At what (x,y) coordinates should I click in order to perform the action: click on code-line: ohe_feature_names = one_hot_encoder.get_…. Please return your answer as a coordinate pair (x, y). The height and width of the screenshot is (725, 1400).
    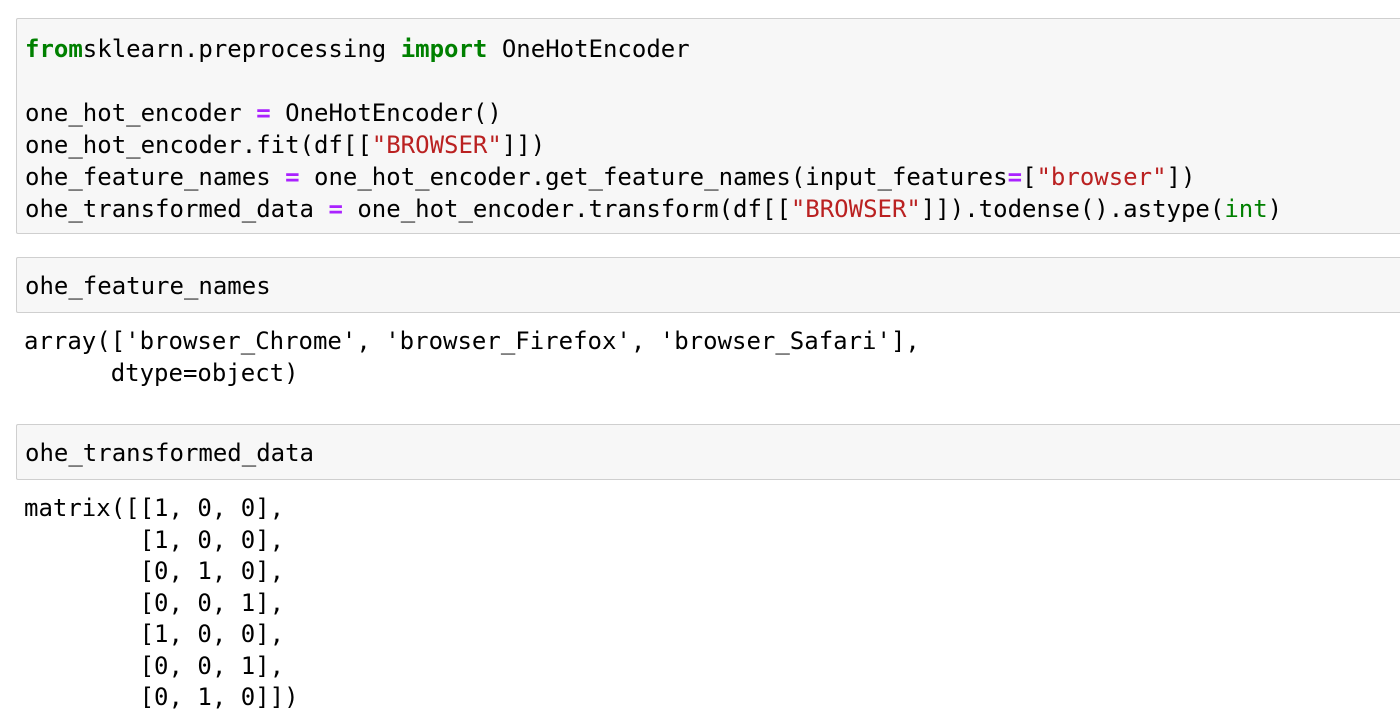
    Looking at the image, I should click on (610, 177).